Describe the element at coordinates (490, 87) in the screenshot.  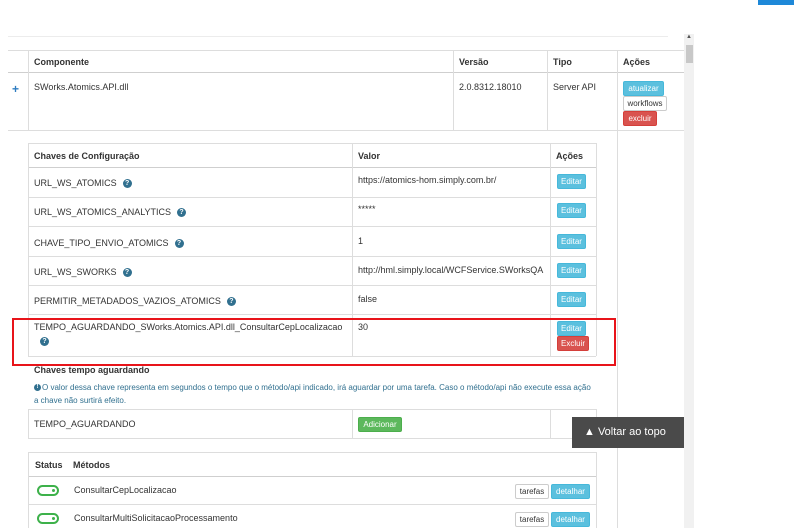
I see `component-version: 2.0.8312.18010` at that location.